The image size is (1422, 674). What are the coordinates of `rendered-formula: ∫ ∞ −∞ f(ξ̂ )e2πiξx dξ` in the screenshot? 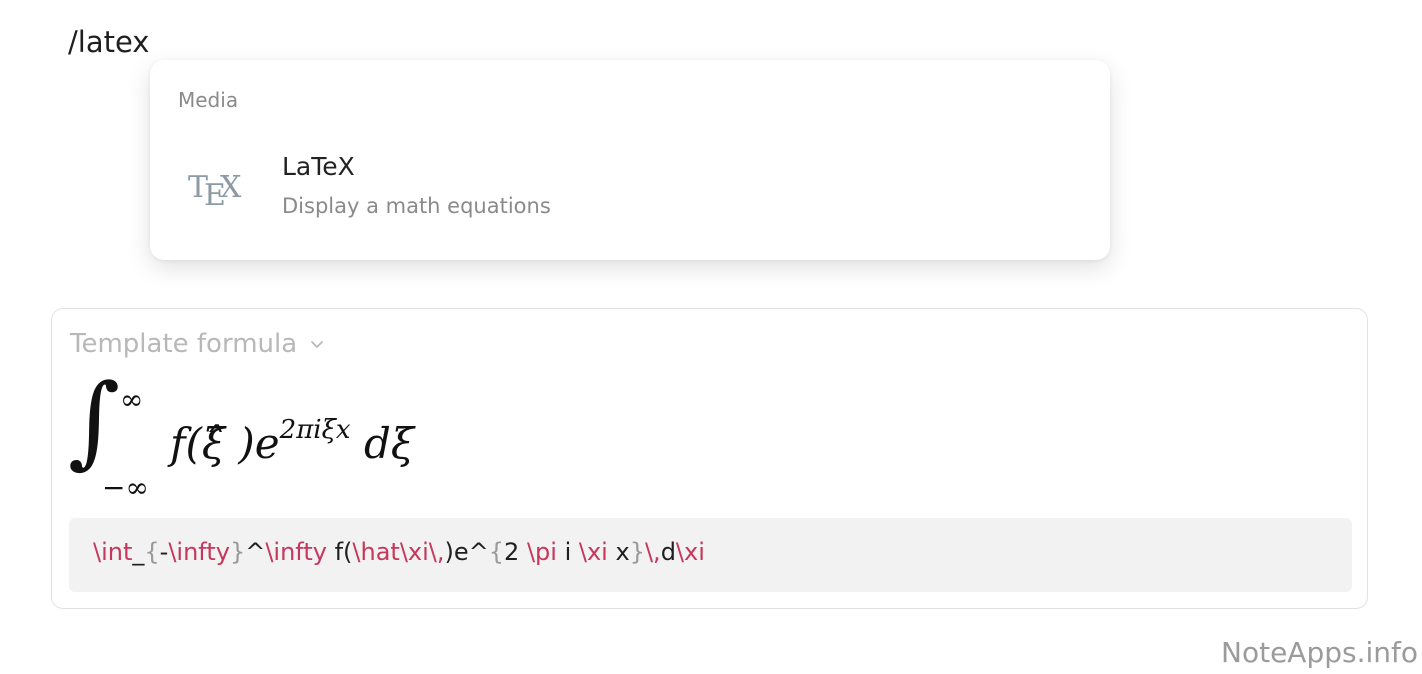 It's located at (318, 440).